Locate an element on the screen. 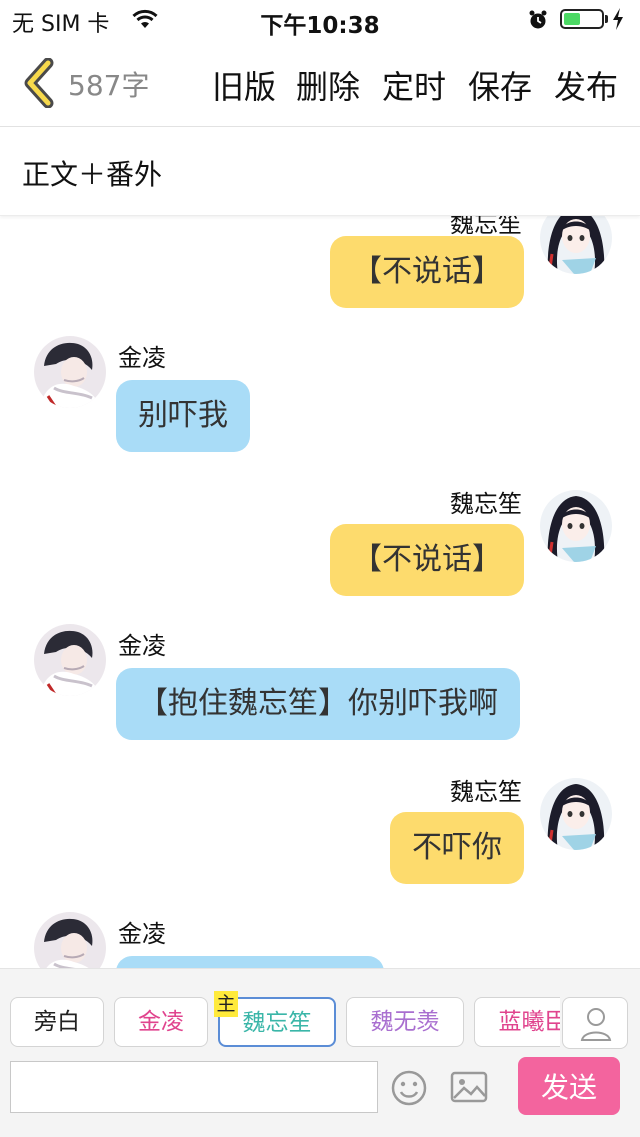 The image size is (640, 1137). charging-bolt-icon is located at coordinates (618, 19).